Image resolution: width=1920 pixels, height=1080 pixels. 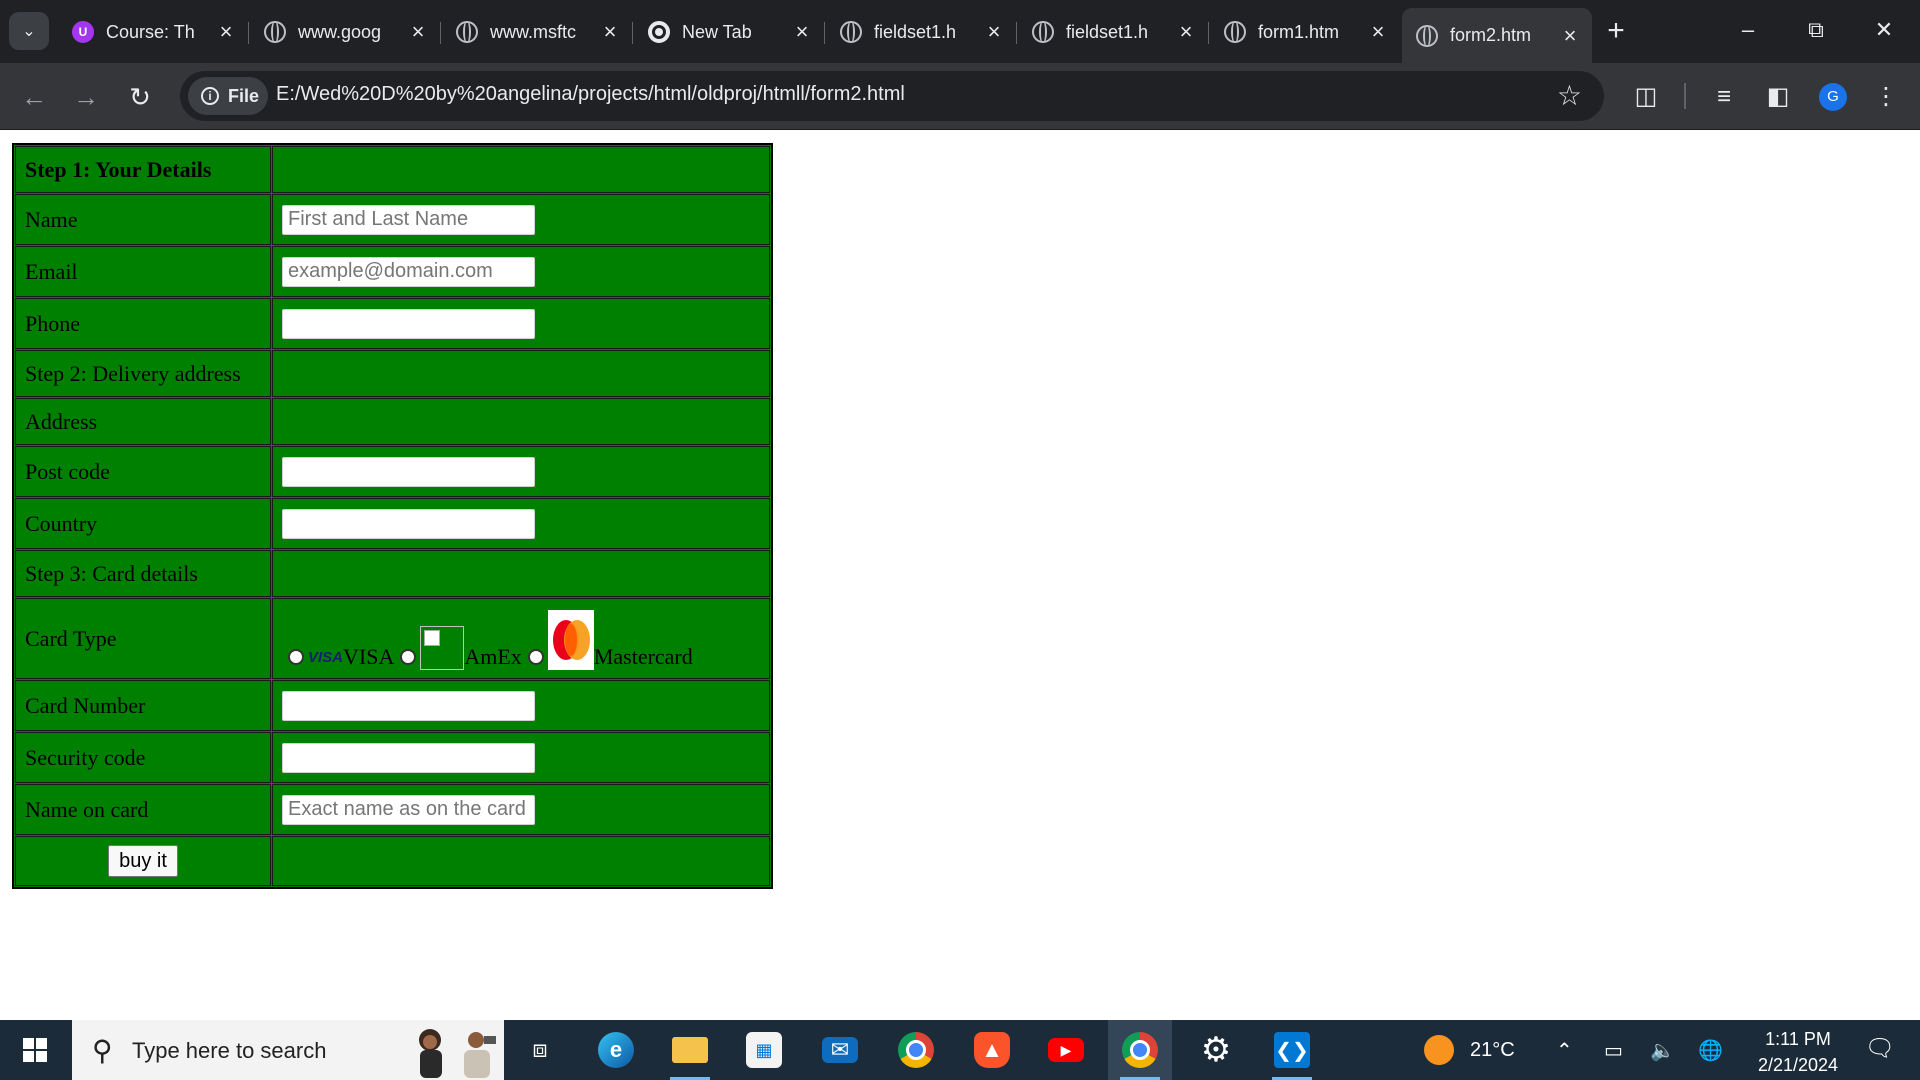 I want to click on reading-list-icon: ≡, so click(x=1724, y=97).